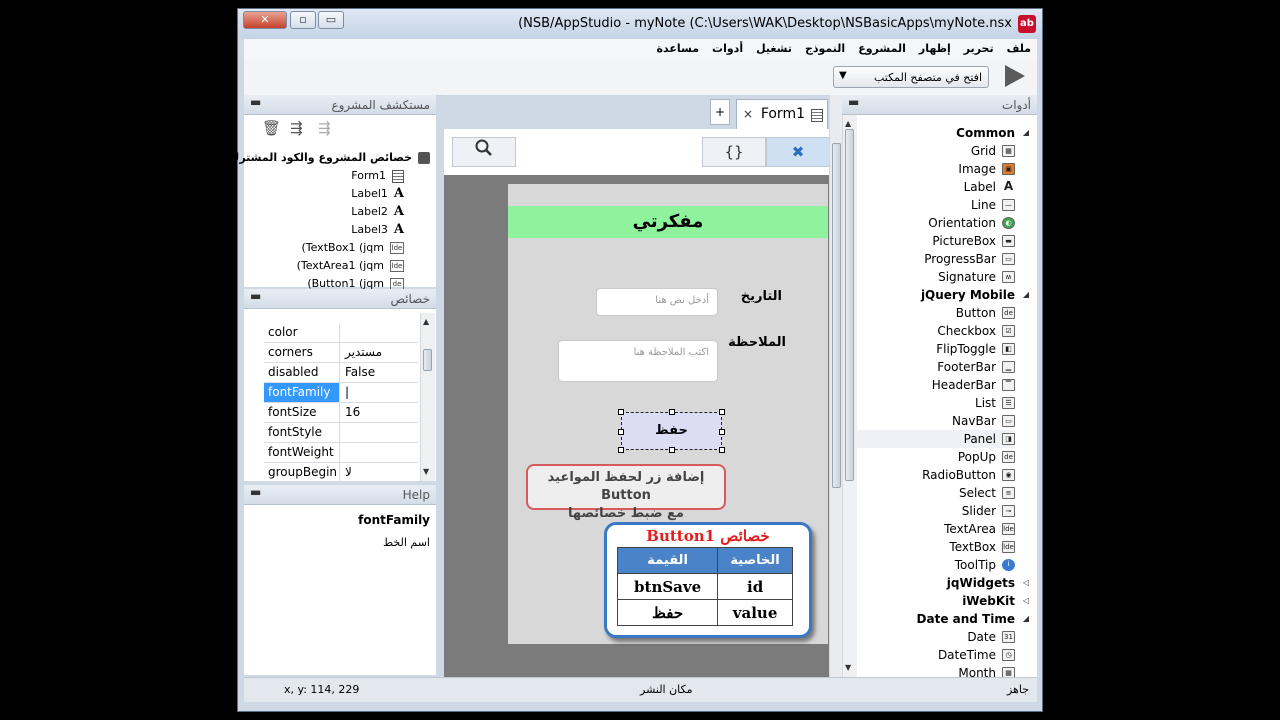 The width and height of the screenshot is (1280, 720). I want to click on outdent-icon: ⇶, so click(324, 128).